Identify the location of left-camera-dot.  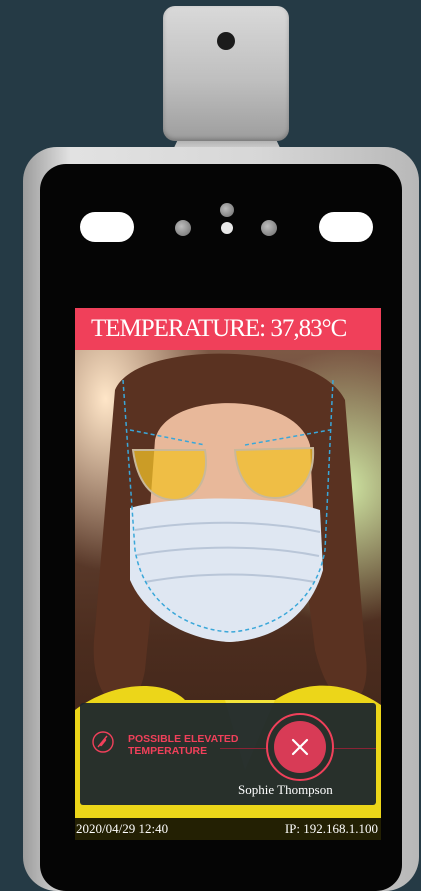
(183, 228).